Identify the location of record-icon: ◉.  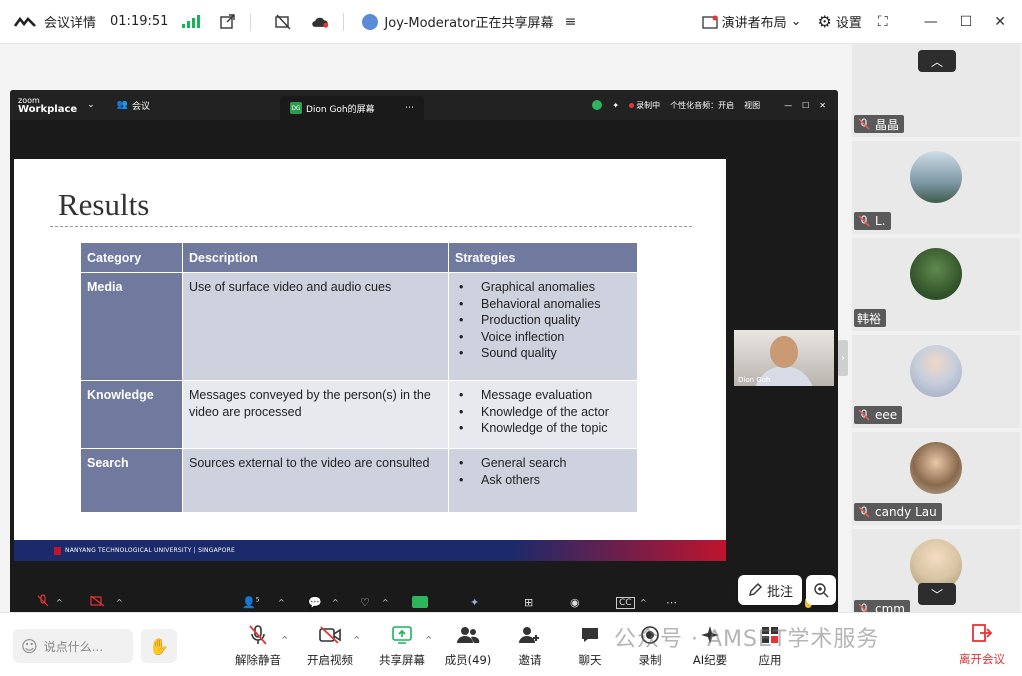
(575, 602).